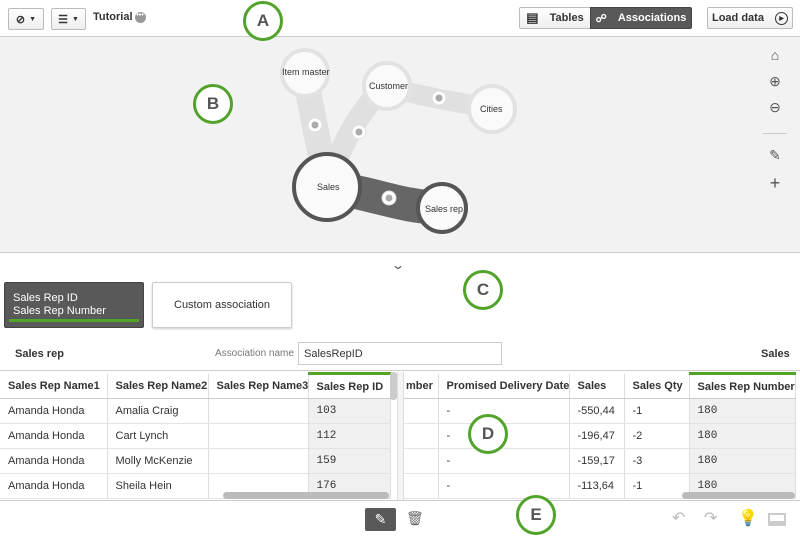  Describe the element at coordinates (657, 436) in the screenshot. I see `cell: -2` at that location.